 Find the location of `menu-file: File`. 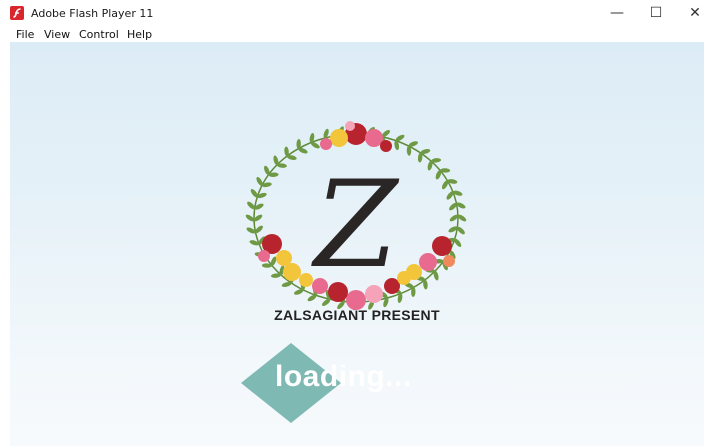

menu-file: File is located at coordinates (25, 34).